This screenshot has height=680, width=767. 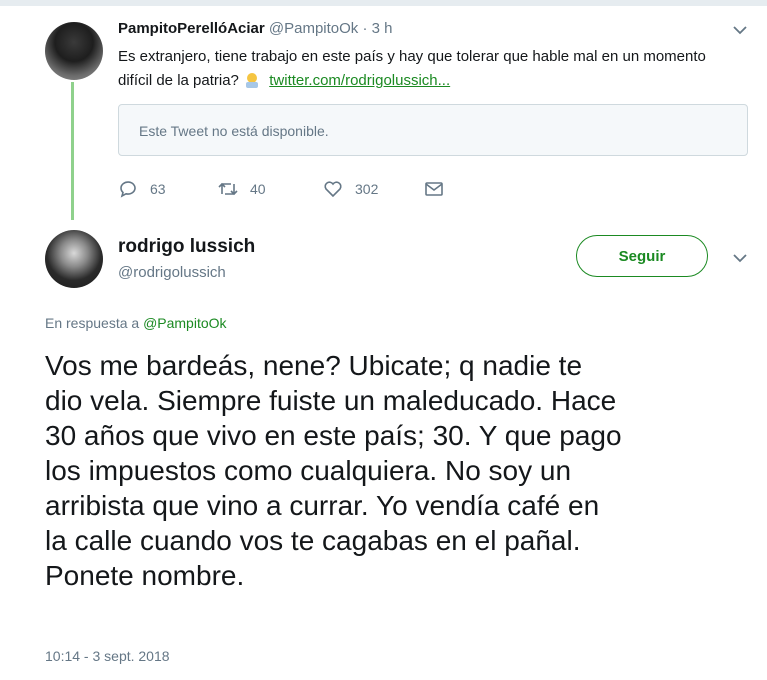 I want to click on tweet1-display-name: PampitoPerellóAciar, so click(x=191, y=28).